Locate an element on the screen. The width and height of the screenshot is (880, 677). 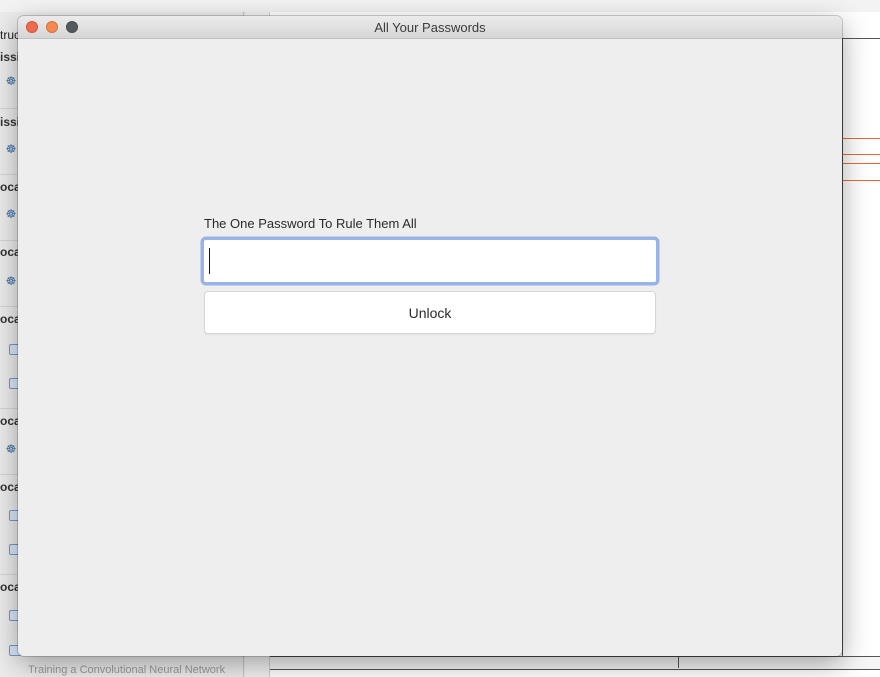
window-title: All Your Passwords is located at coordinates (430, 27).